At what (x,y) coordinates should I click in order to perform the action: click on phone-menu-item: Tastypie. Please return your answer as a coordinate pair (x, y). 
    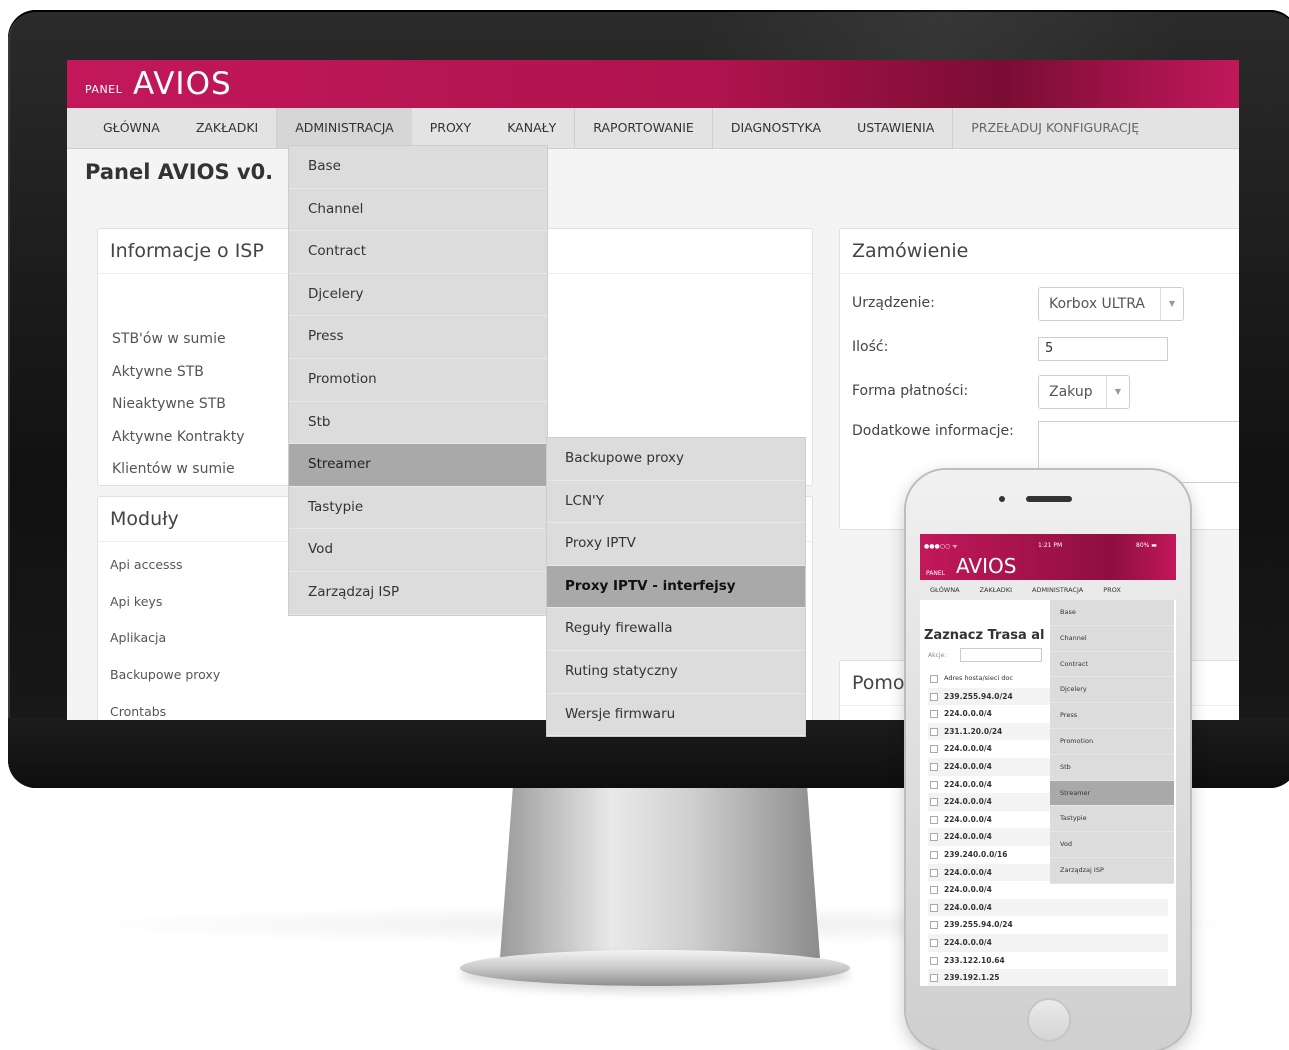
    Looking at the image, I should click on (1112, 819).